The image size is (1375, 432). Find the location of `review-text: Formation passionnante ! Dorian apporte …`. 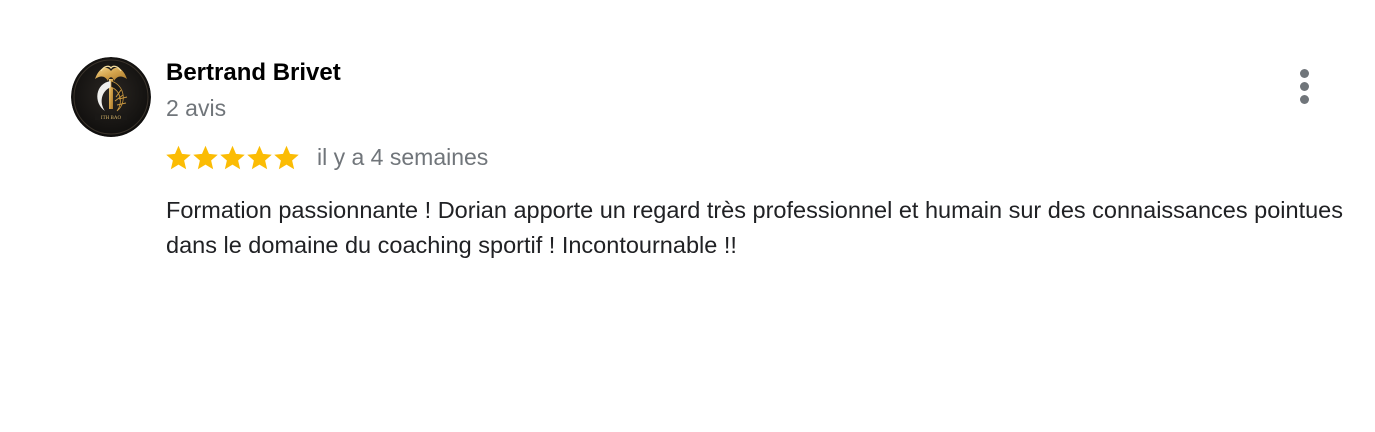

review-text: Formation passionnante ! Dorian apporte … is located at coordinates (754, 227).